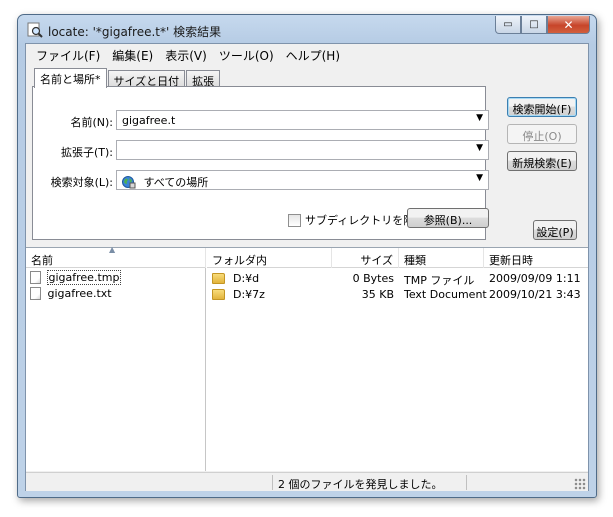 The height and width of the screenshot is (517, 613). Describe the element at coordinates (535, 294) in the screenshot. I see `modified-cell: 2009/10/21 3:43` at that location.